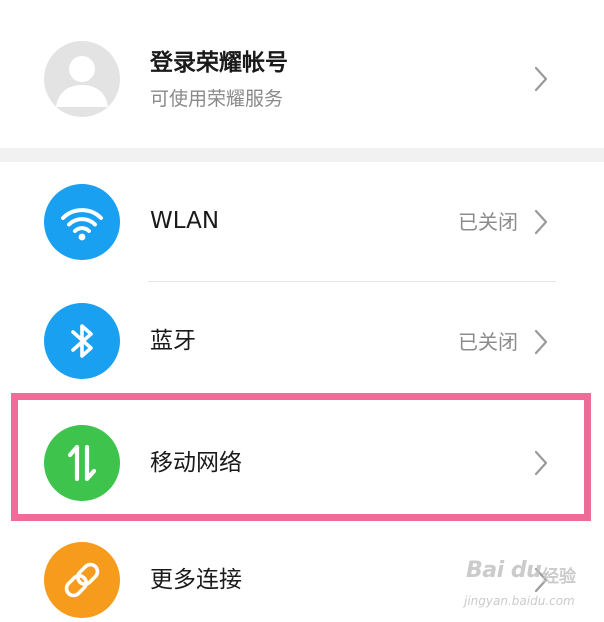 This screenshot has width=604, height=622. Describe the element at coordinates (82, 580) in the screenshot. I see `link-icon` at that location.